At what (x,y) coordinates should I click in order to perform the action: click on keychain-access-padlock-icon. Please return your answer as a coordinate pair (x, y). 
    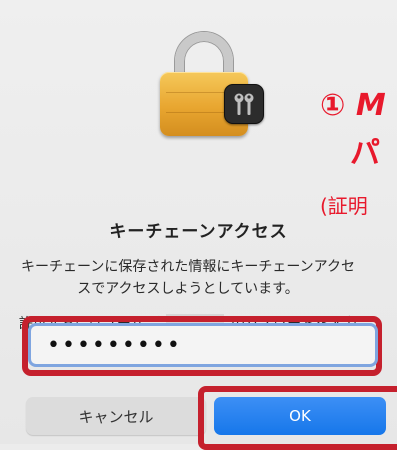
    Looking at the image, I should click on (215, 84).